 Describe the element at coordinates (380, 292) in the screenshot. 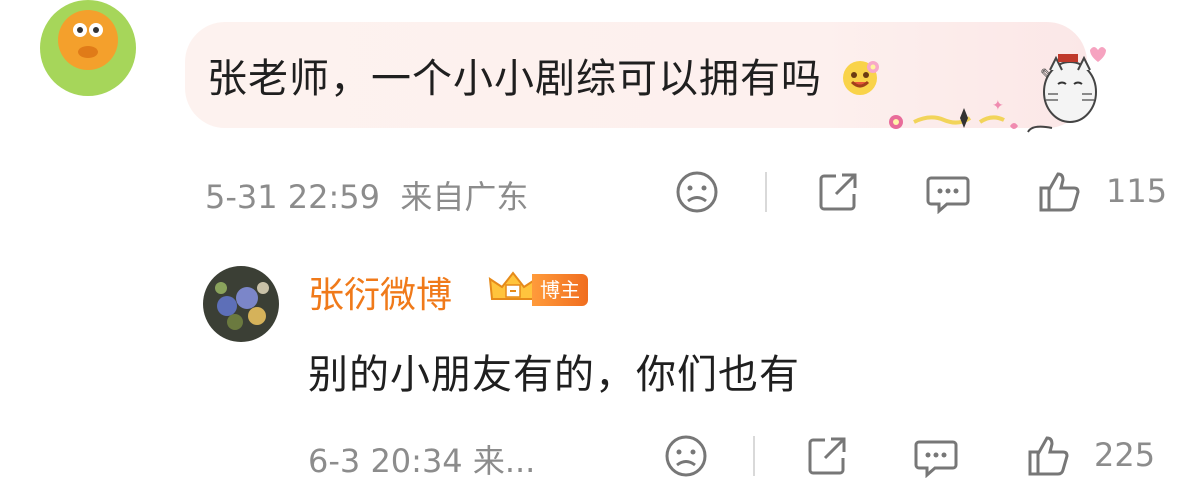

I see `reply-author-name: 张衍微博` at that location.